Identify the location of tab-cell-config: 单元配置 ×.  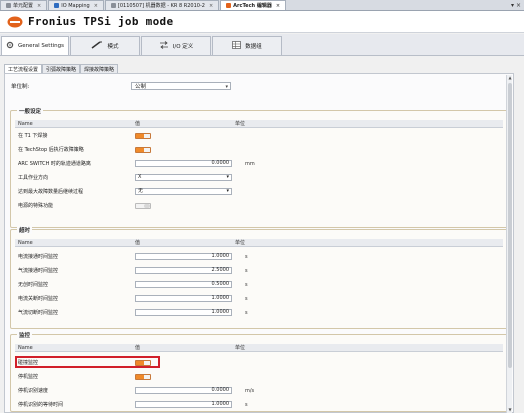
(24, 5).